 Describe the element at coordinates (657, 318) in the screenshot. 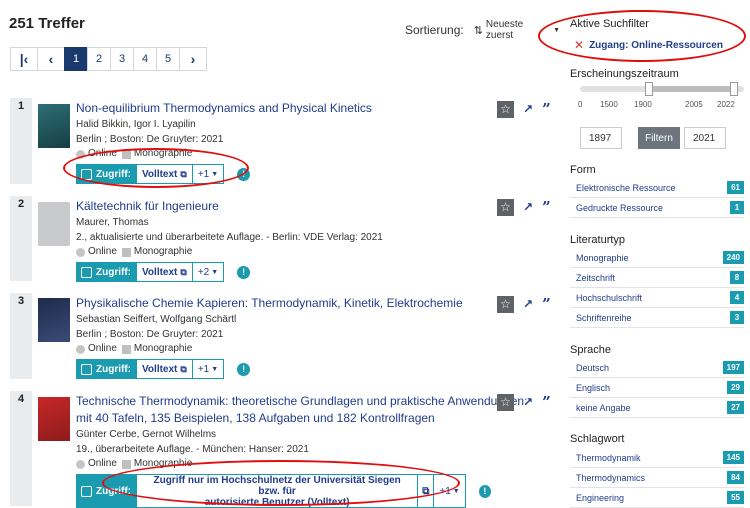

I see `facet-item: Schriftenreihe 3` at that location.